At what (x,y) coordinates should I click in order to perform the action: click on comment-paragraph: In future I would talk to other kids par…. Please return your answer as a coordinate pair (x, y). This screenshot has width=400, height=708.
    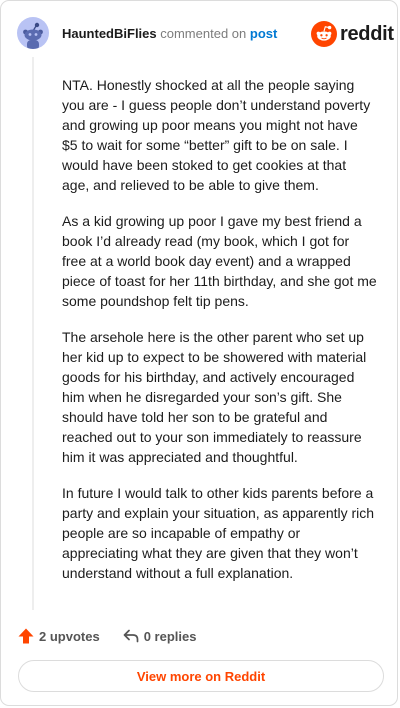
    Looking at the image, I should click on (218, 533).